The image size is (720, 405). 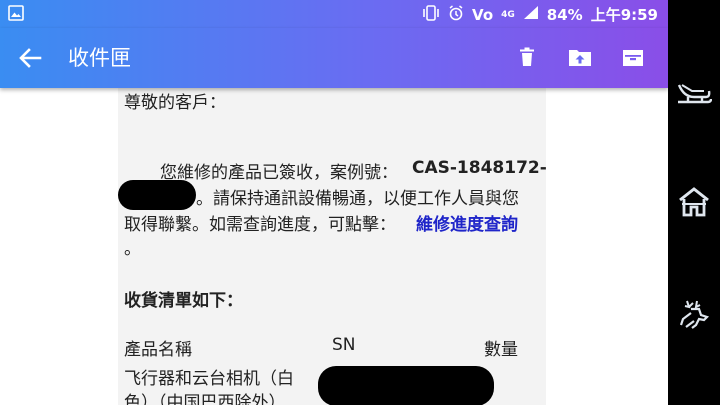 What do you see at coordinates (431, 14) in the screenshot?
I see `vibrate-icon` at bounding box center [431, 14].